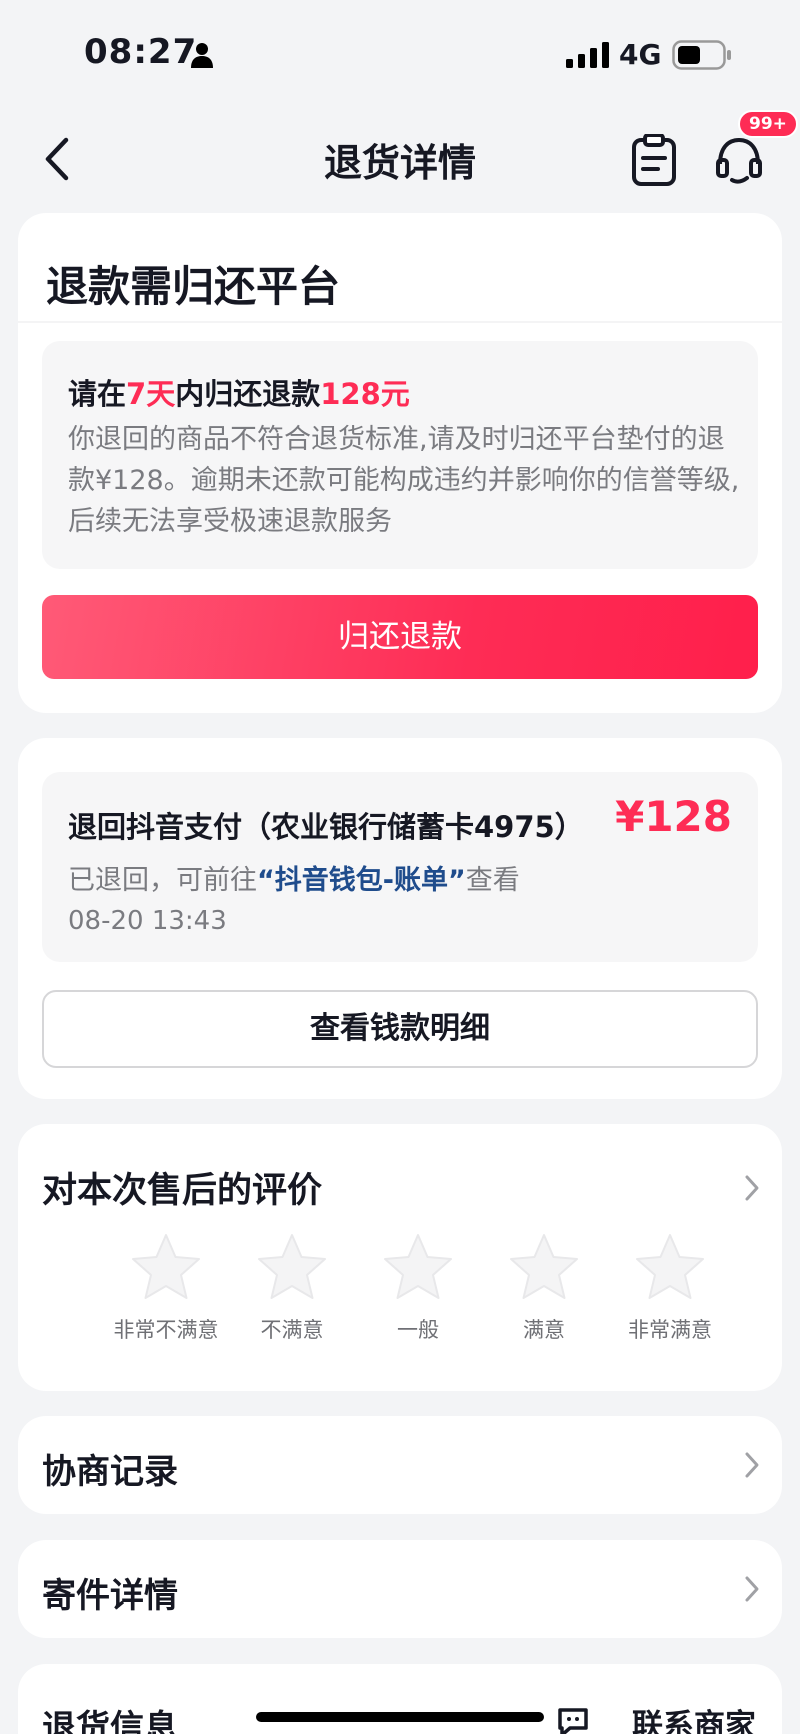  What do you see at coordinates (400, 1717) in the screenshot?
I see `home-indicator` at bounding box center [400, 1717].